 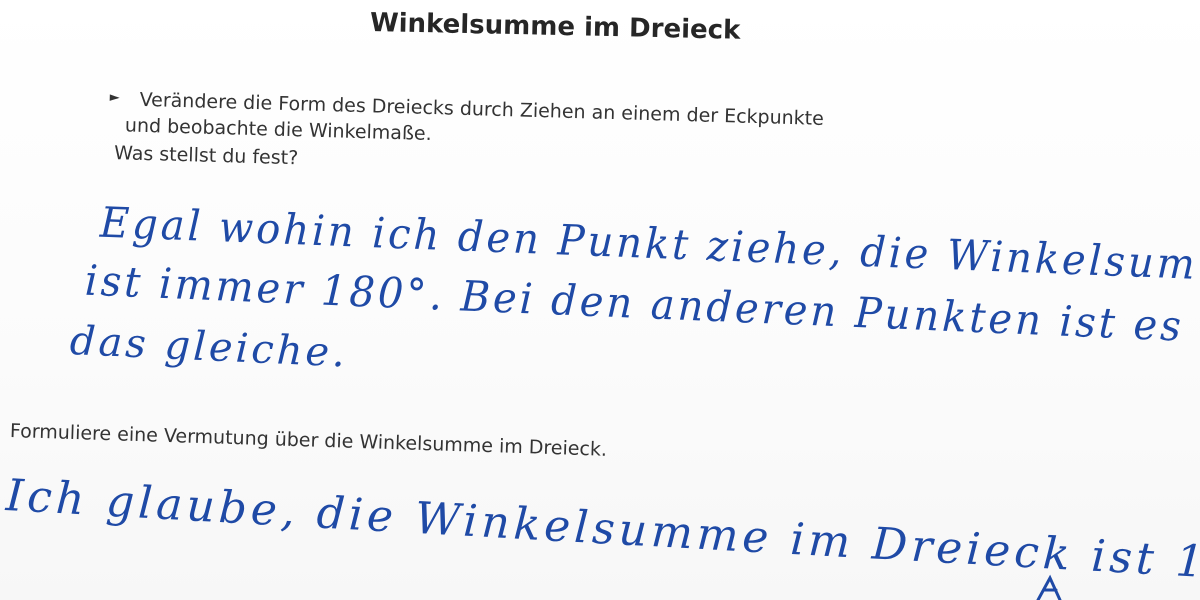 I want to click on task-1-line-2: und beobachte die Winkelmaße., so click(x=278, y=129).